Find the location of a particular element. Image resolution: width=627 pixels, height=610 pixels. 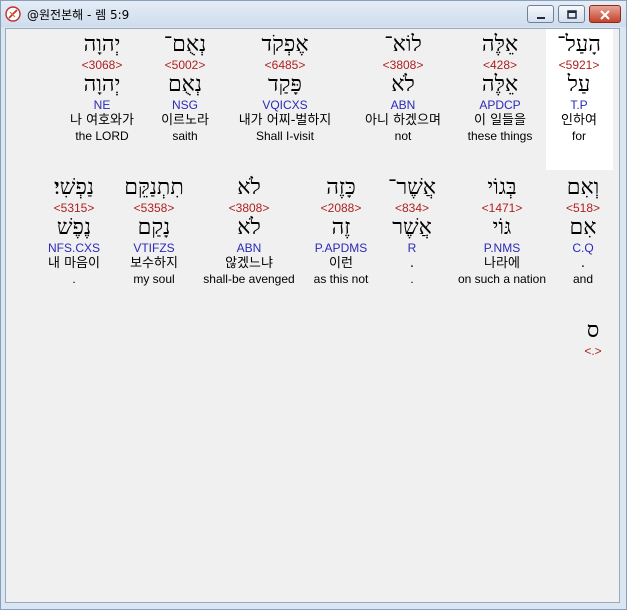

lemma: גּוֹי is located at coordinates (502, 227).